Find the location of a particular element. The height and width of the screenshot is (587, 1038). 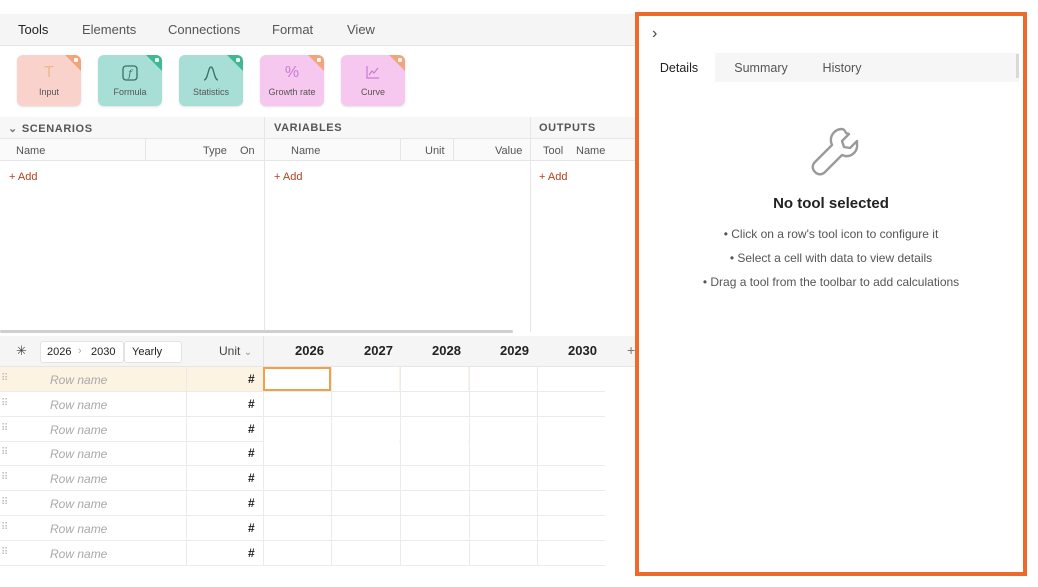

tool-curve: Curve is located at coordinates (373, 80).